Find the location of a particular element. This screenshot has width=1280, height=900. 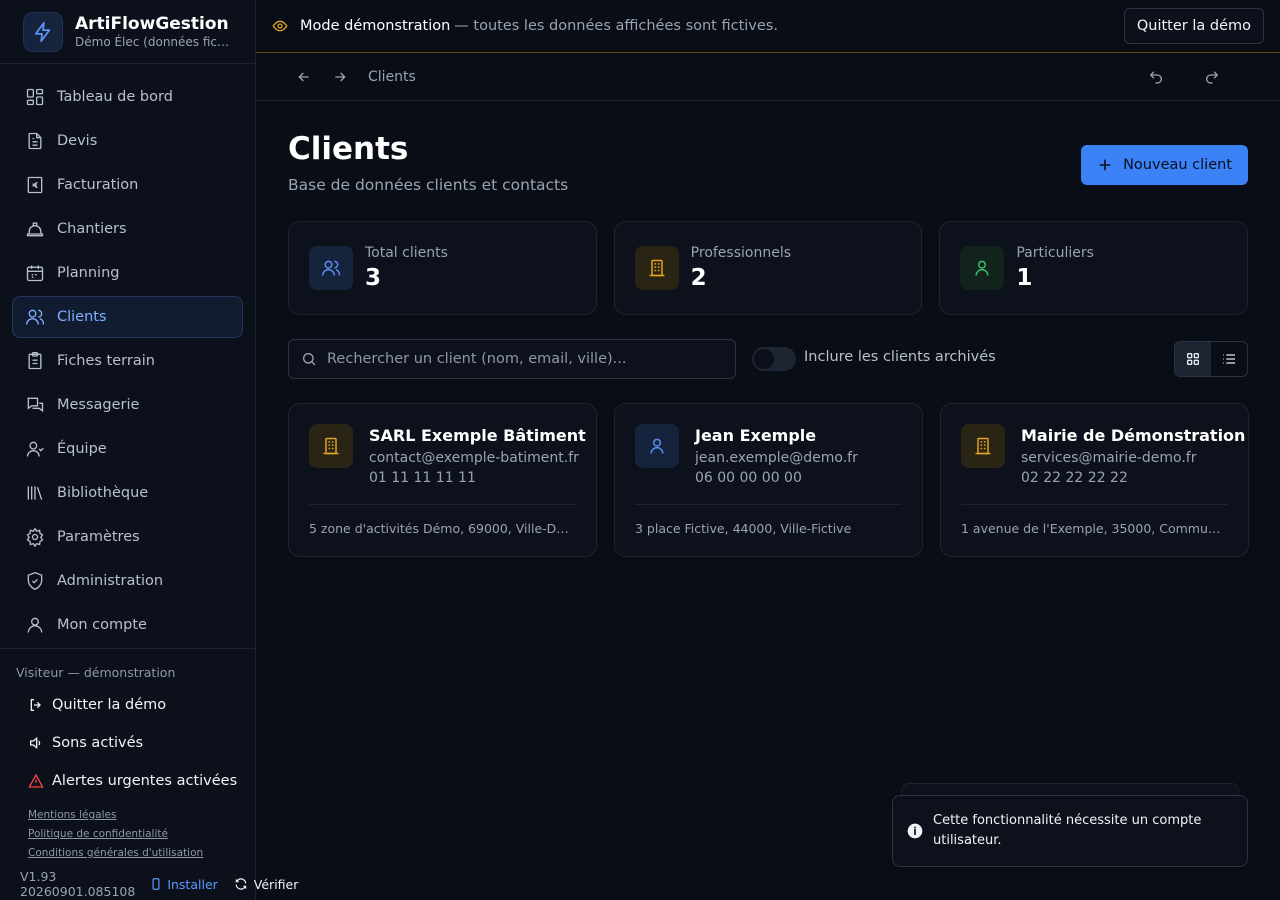

gear-icon is located at coordinates (35, 537).